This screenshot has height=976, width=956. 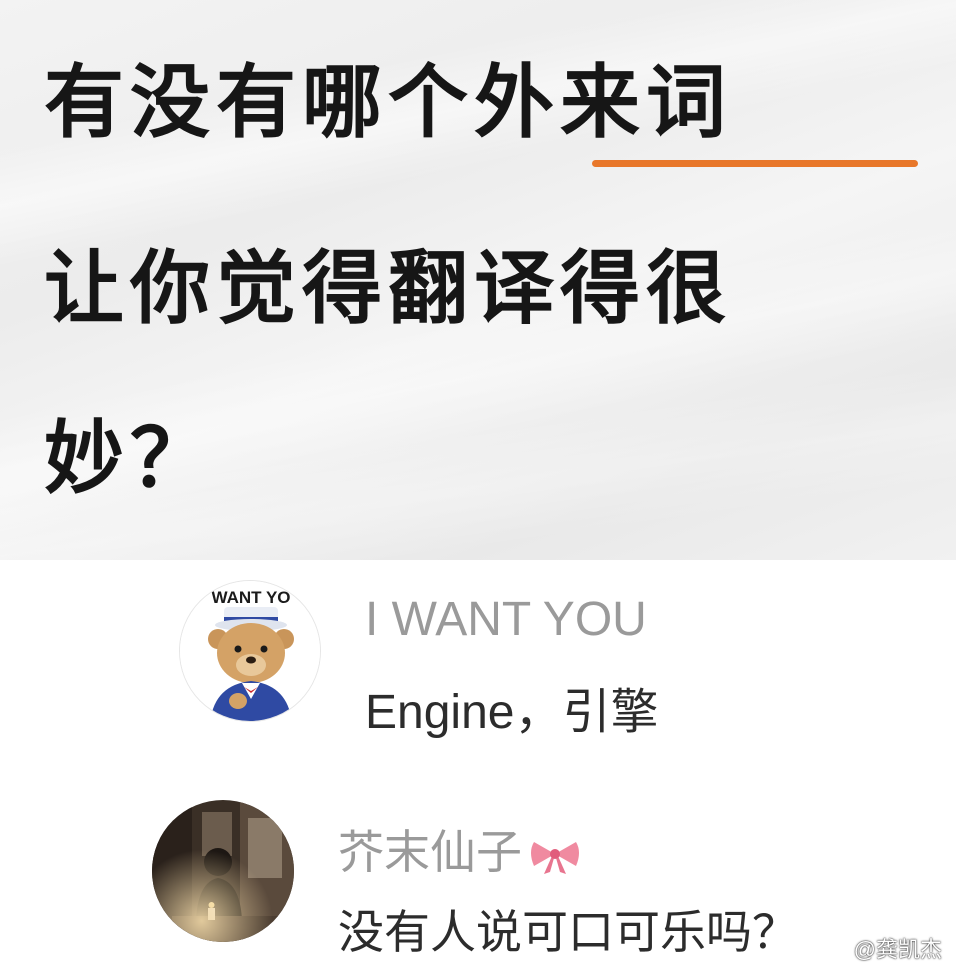 What do you see at coordinates (130, 458) in the screenshot?
I see `title-line-3: 妙？` at bounding box center [130, 458].